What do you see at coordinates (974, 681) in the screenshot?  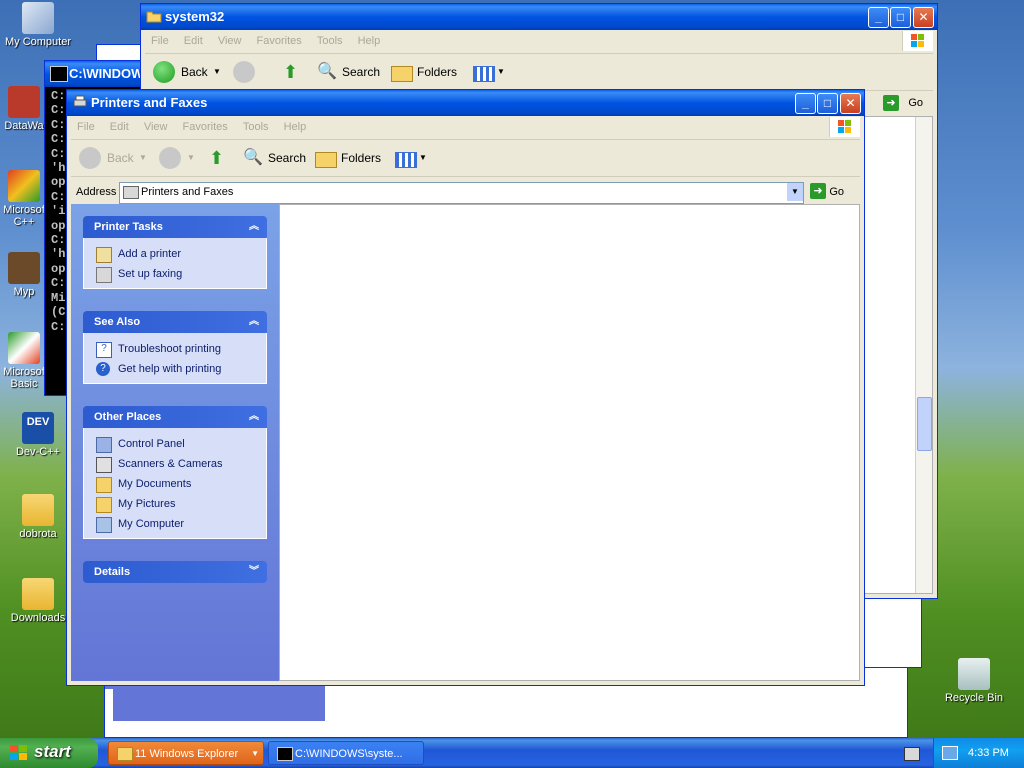 I see `desktop-icon-recycle-bin: Recycle Bin` at bounding box center [974, 681].